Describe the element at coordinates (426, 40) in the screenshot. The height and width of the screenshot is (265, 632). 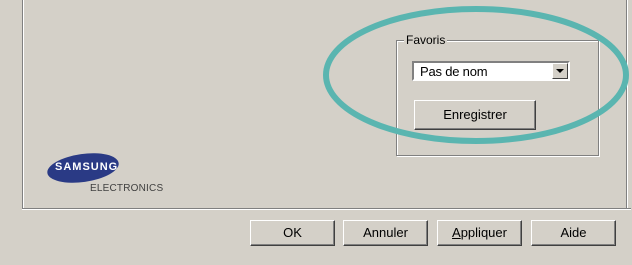
I see `favorites-group-label: Favoris` at that location.